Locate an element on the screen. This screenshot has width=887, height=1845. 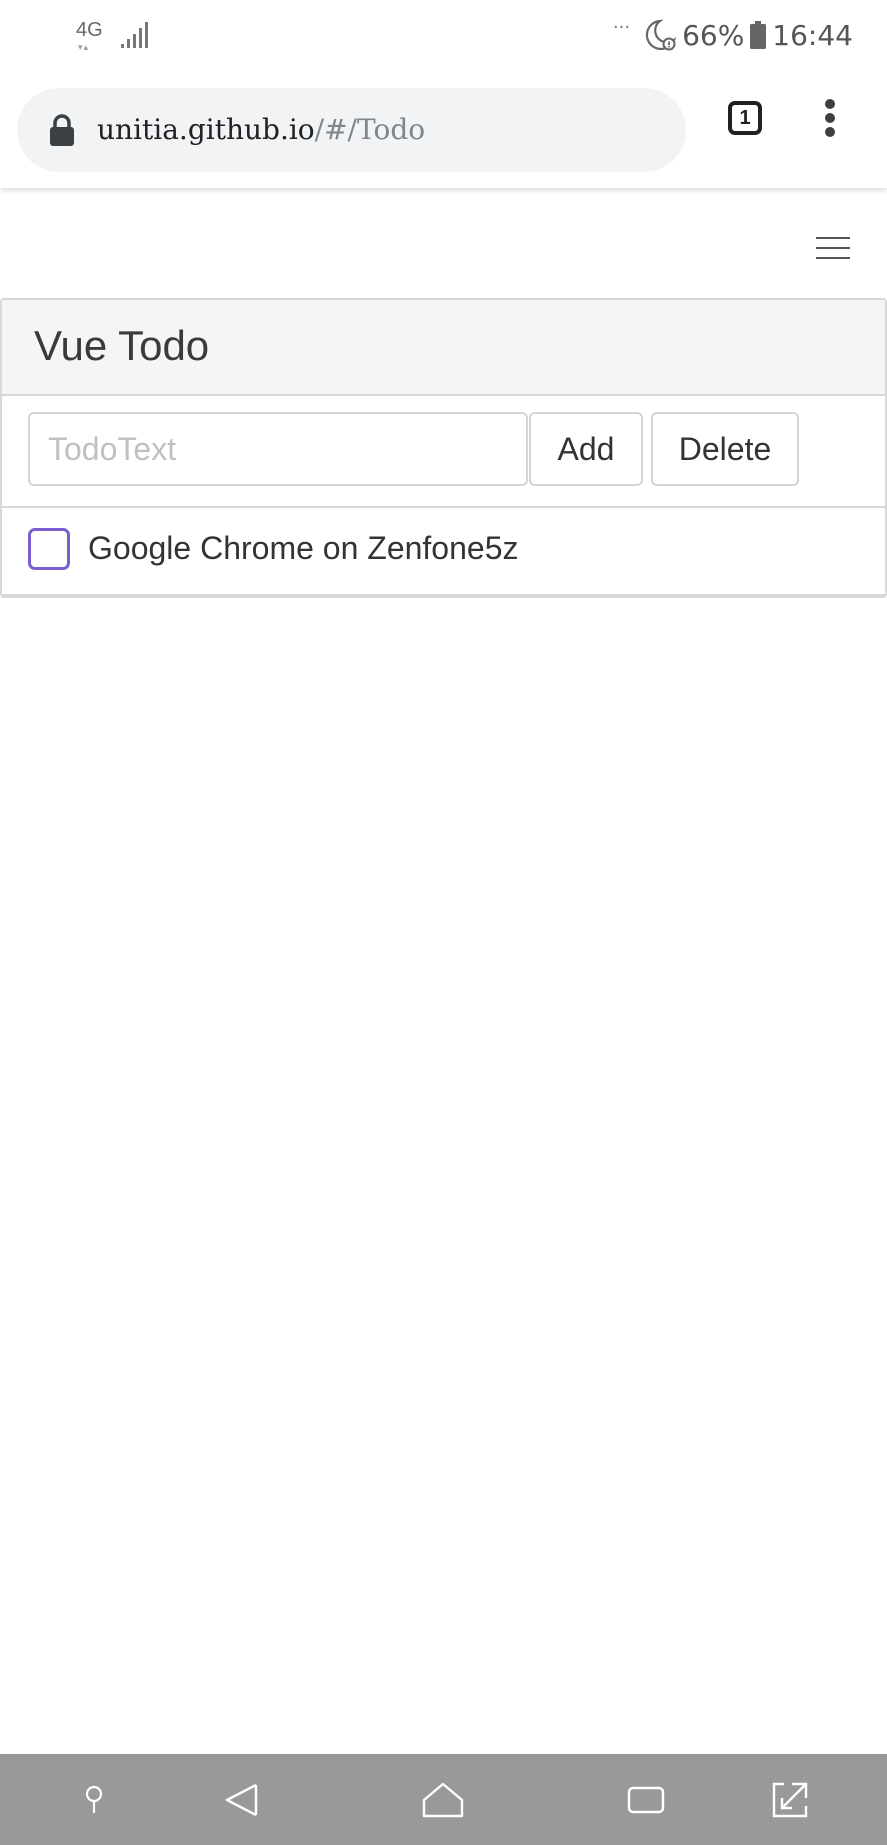
network-activity-icon: ▾▴ is located at coordinates (84, 47).